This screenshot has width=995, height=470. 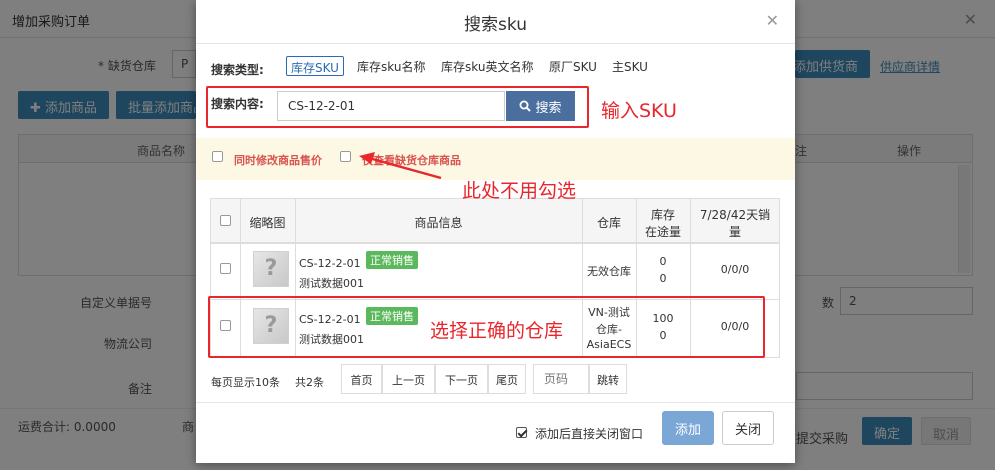 I want to click on th-sales-cont: 量, so click(x=734, y=232).